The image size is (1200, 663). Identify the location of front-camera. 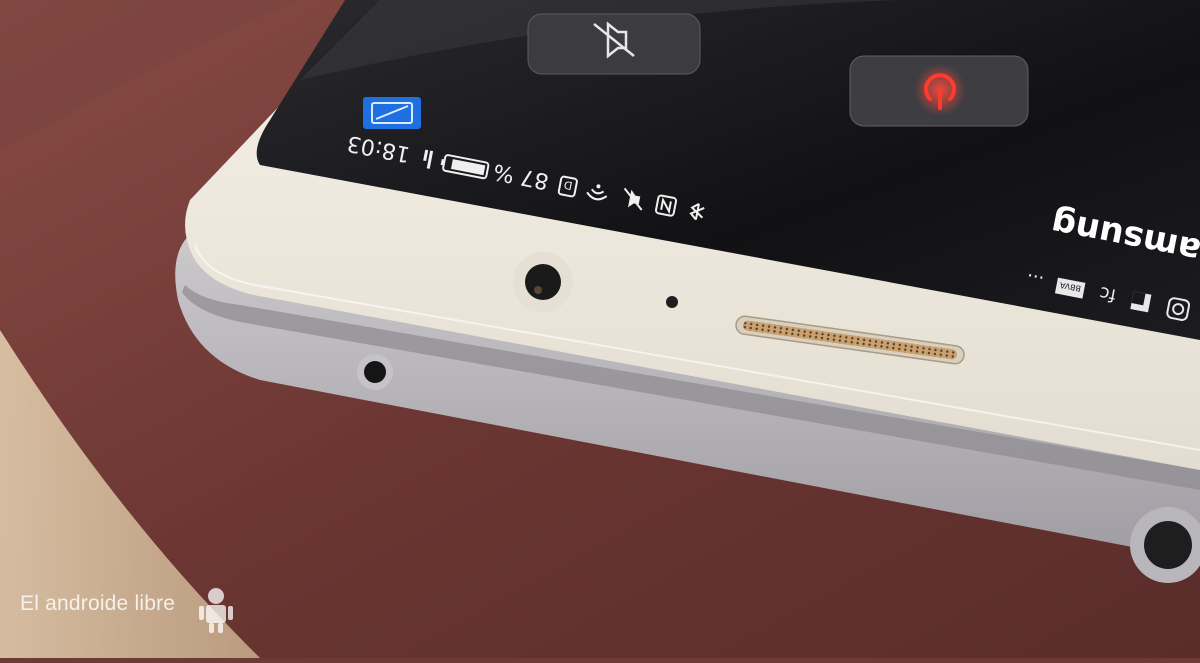
(543, 282).